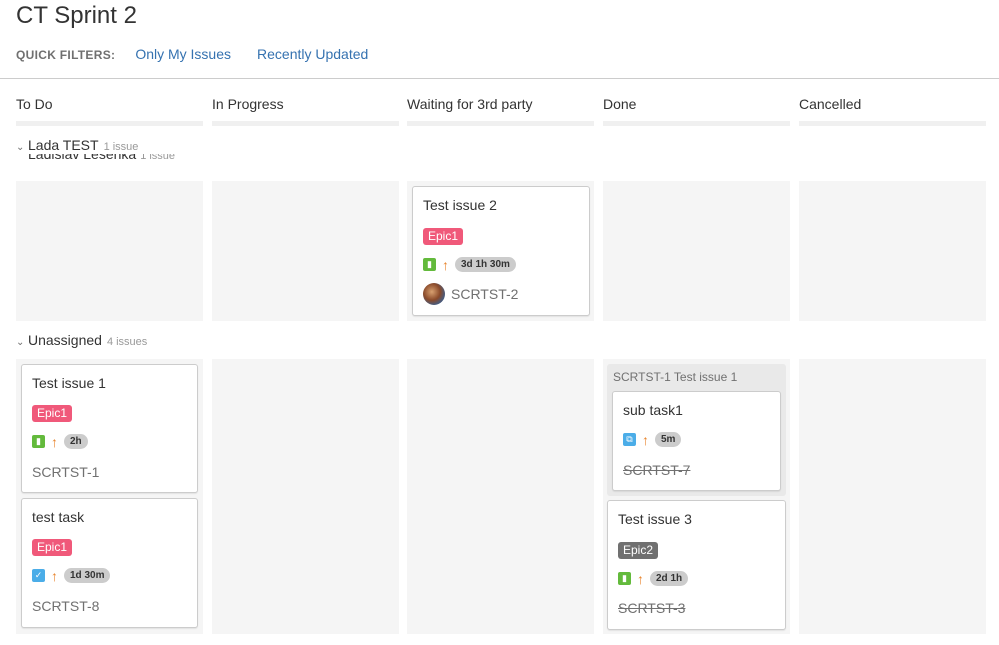 This screenshot has height=645, width=999. I want to click on card-meta: ▮ ↑ 3d 1h 30m, so click(469, 264).